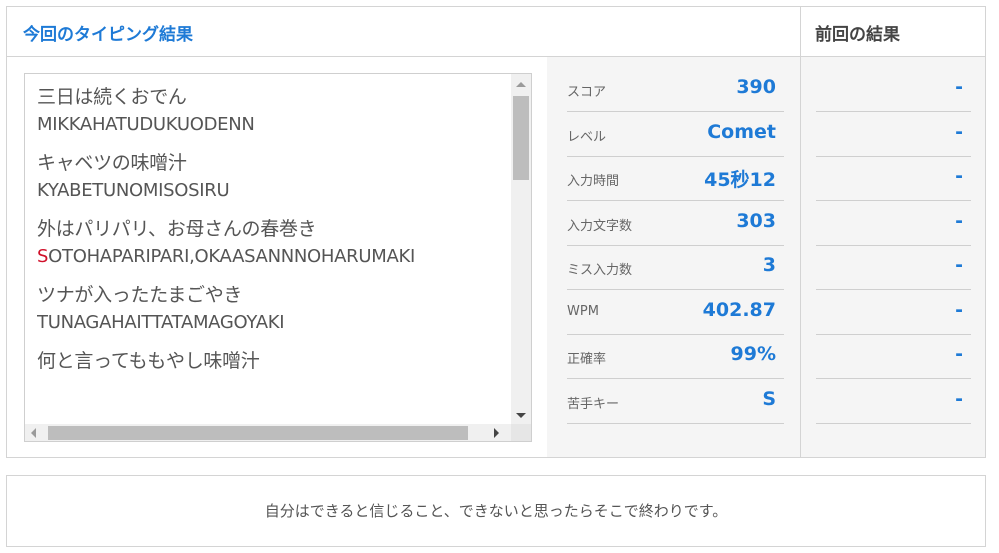 The height and width of the screenshot is (553, 999). Describe the element at coordinates (232, 256) in the screenshot. I see `romaji-text: OTOHAPARIPARI,OKAASANNNOHARUMAKI` at that location.